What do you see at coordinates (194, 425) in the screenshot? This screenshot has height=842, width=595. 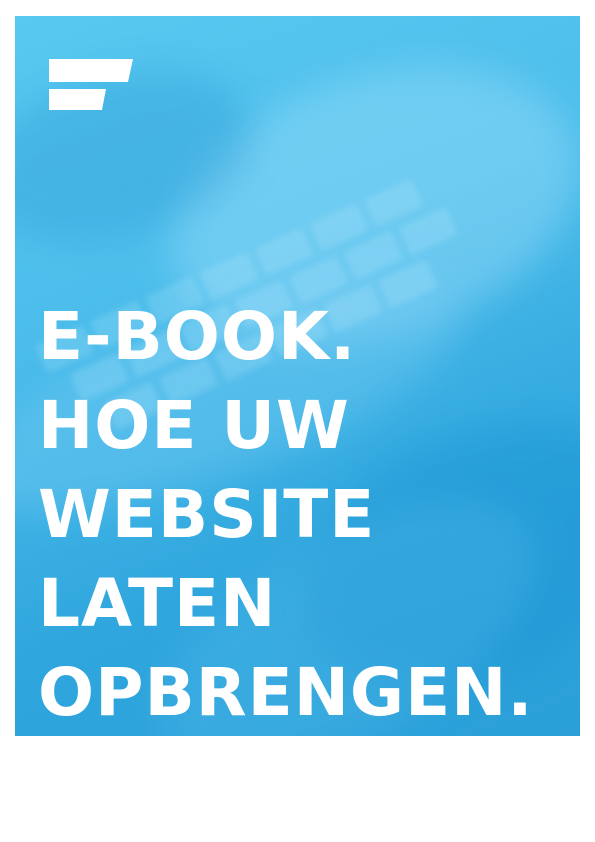 I see `title-line: HOE UW` at bounding box center [194, 425].